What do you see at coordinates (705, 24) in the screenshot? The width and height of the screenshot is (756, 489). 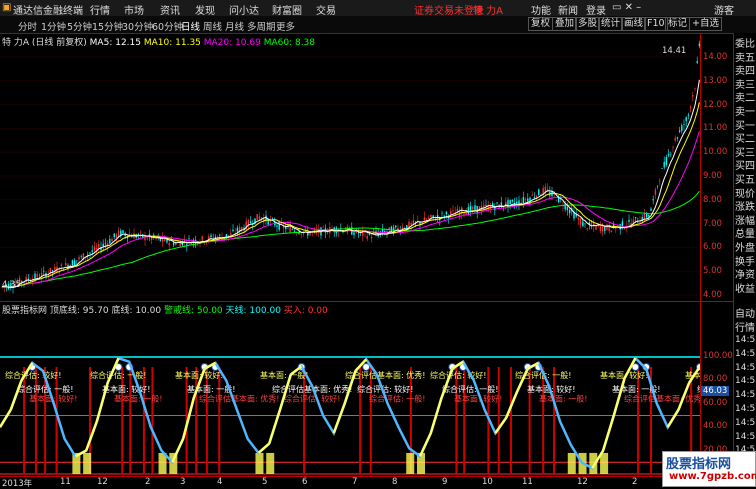 I see `add-watchlist-button: +自选` at bounding box center [705, 24].